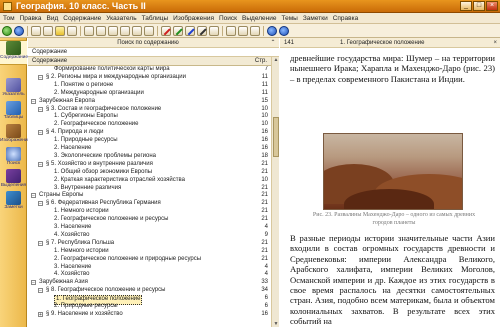  Describe the element at coordinates (149, 149) in the screenshot. I see `toc-row: 2. Население 16` at that location.